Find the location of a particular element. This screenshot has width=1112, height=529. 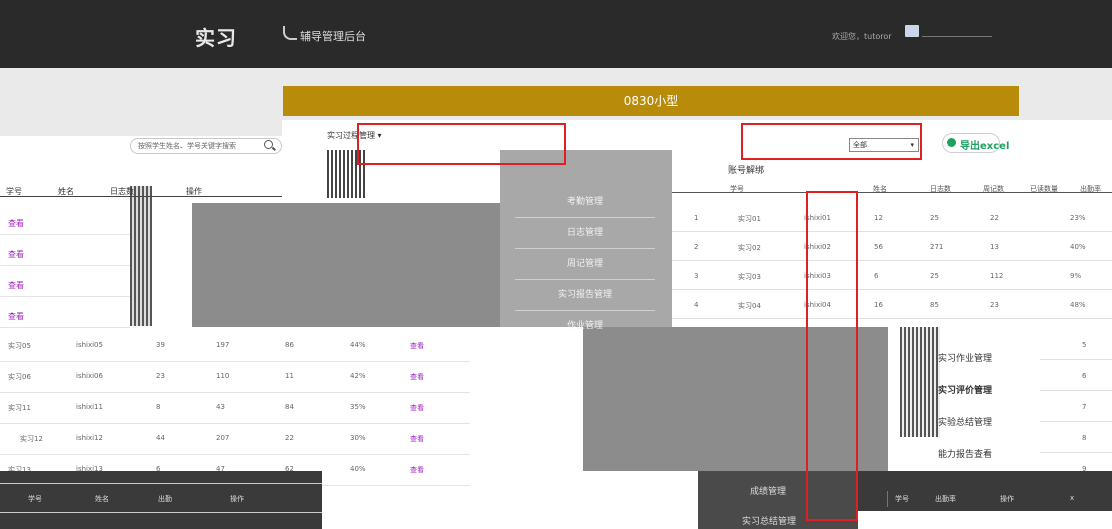

bottom-column-label: 出勤率 is located at coordinates (945, 499).